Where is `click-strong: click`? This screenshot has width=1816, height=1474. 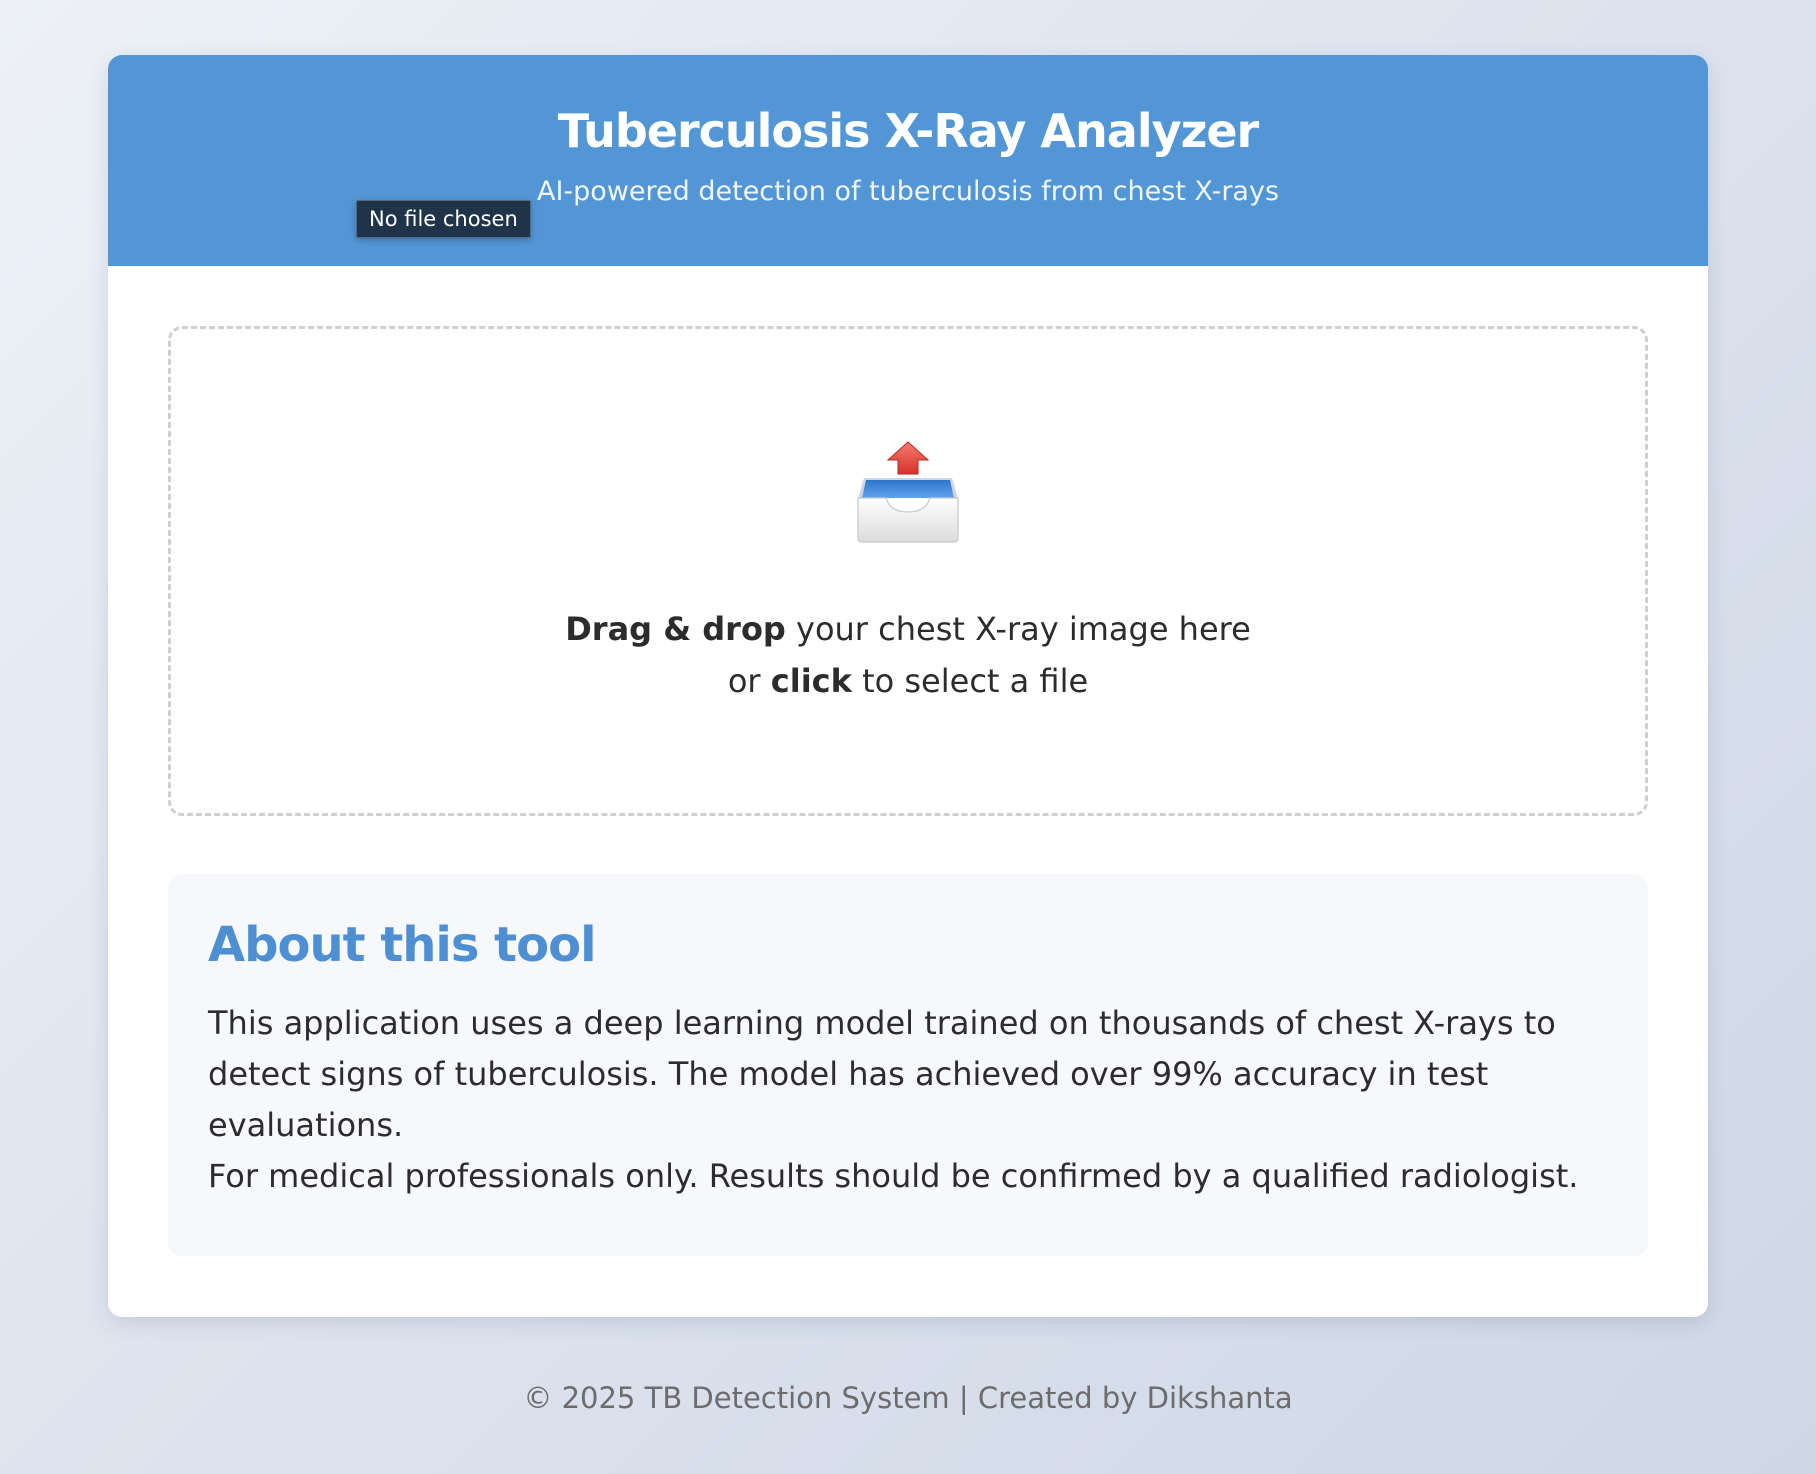
click-strong: click is located at coordinates (811, 681).